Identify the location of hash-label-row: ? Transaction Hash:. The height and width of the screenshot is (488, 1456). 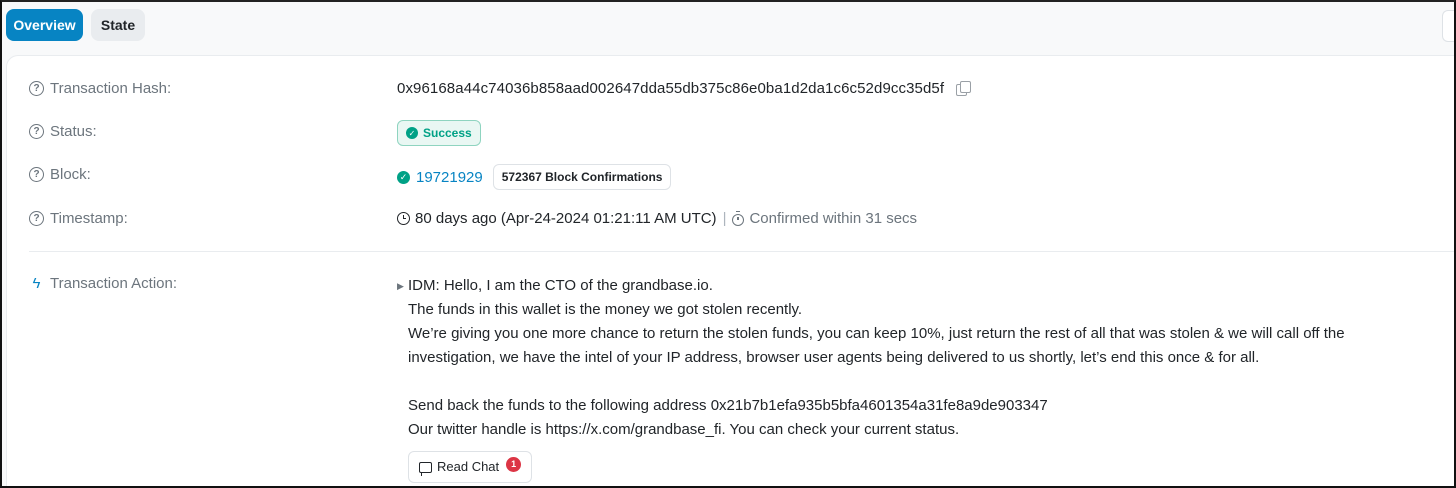
(100, 88).